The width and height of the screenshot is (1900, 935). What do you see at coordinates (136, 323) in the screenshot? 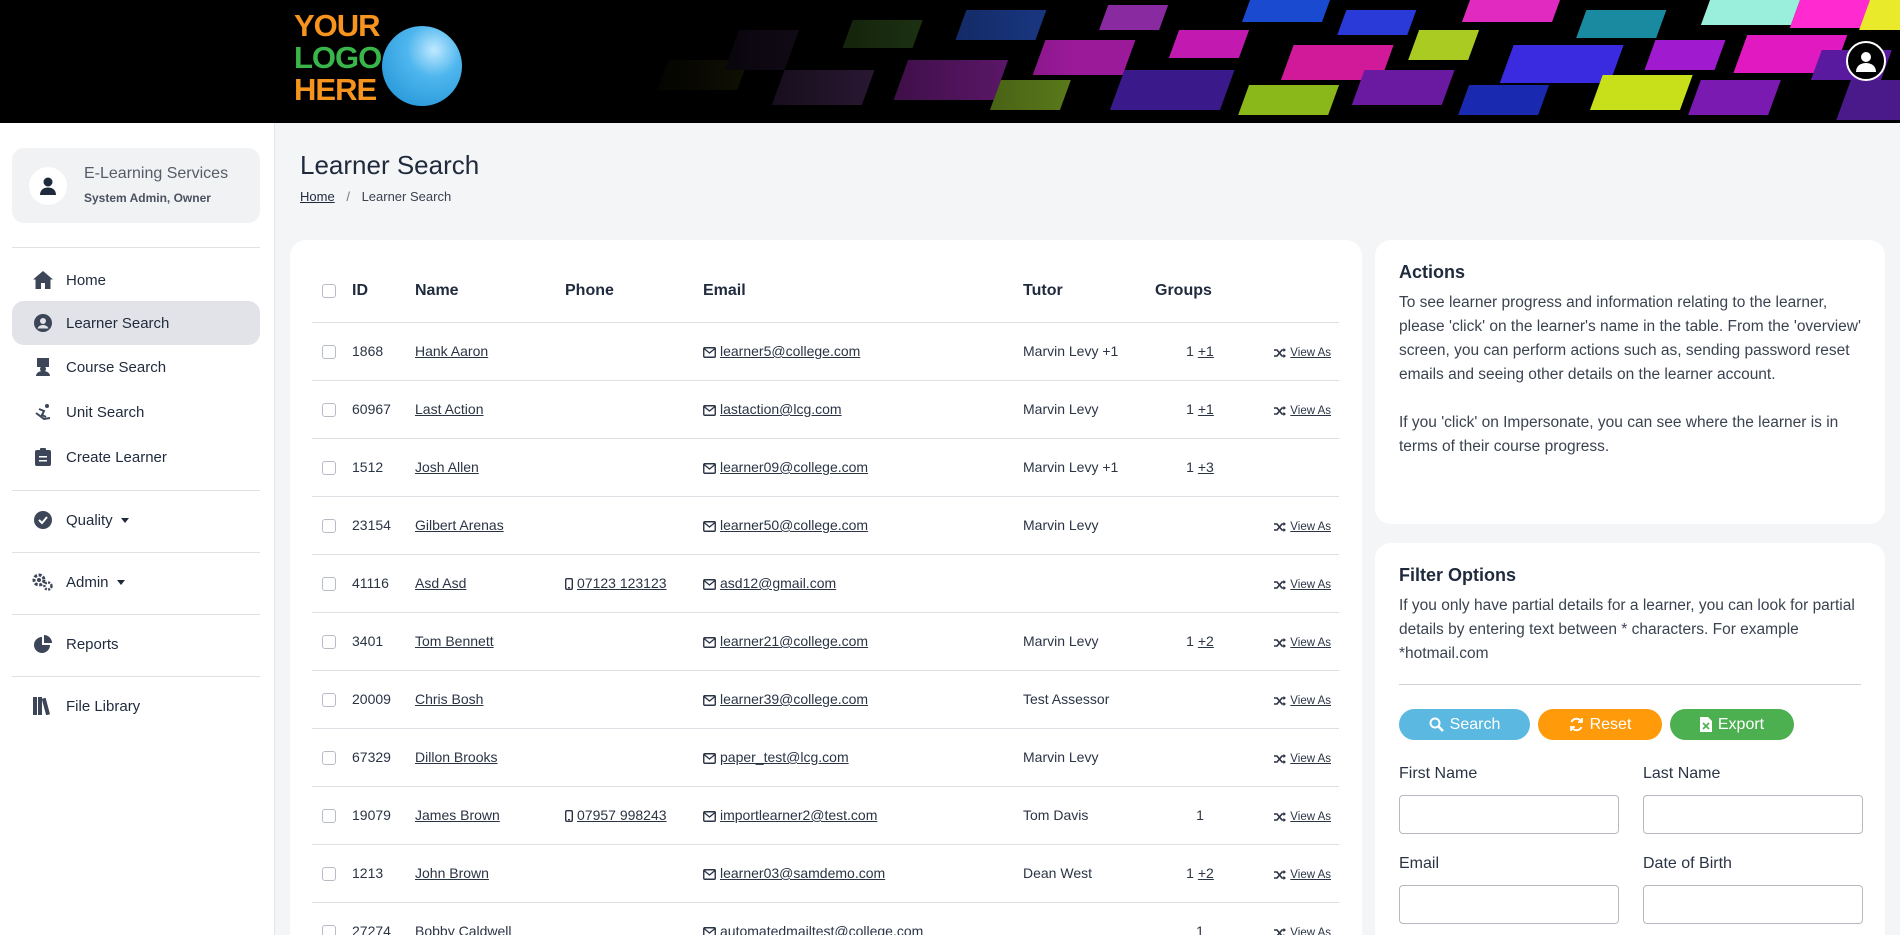
I see `sidebar-item-learner-search: Learner Search` at bounding box center [136, 323].